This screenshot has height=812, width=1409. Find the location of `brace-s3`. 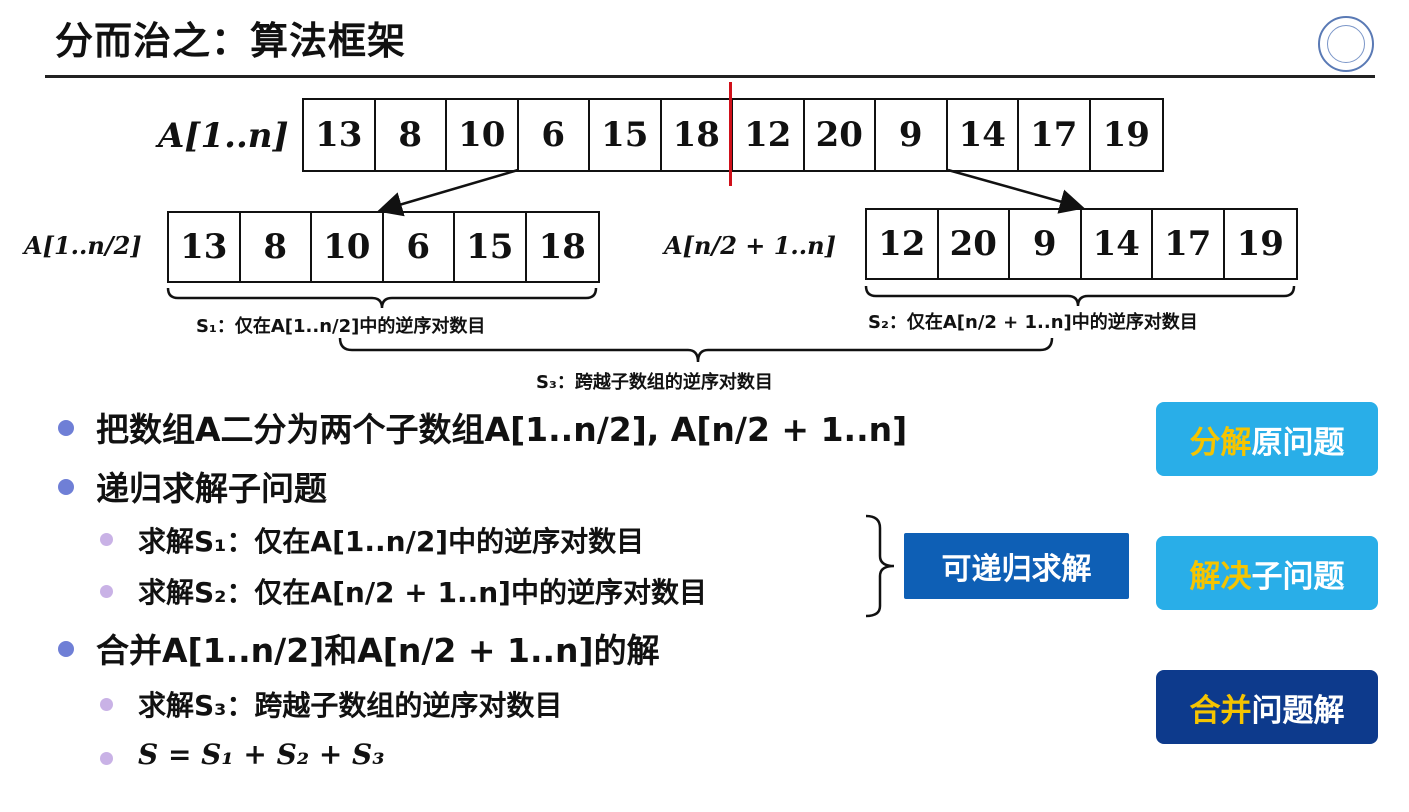

brace-s3 is located at coordinates (696, 350).